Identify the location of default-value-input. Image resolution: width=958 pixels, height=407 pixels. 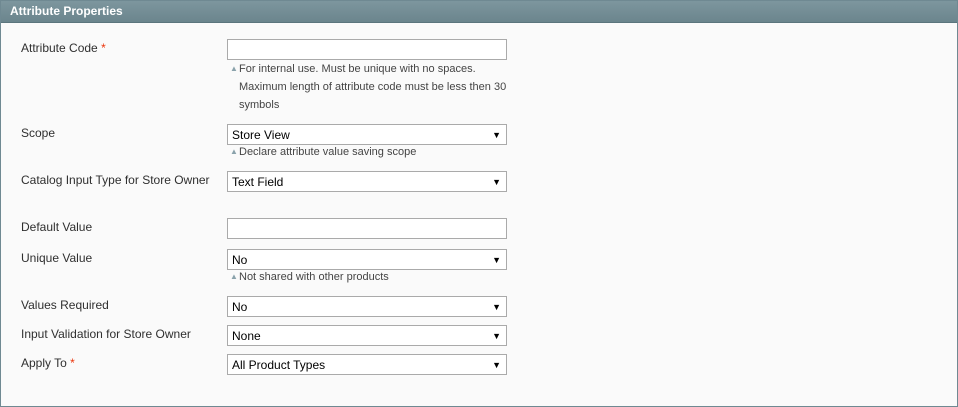
(367, 228).